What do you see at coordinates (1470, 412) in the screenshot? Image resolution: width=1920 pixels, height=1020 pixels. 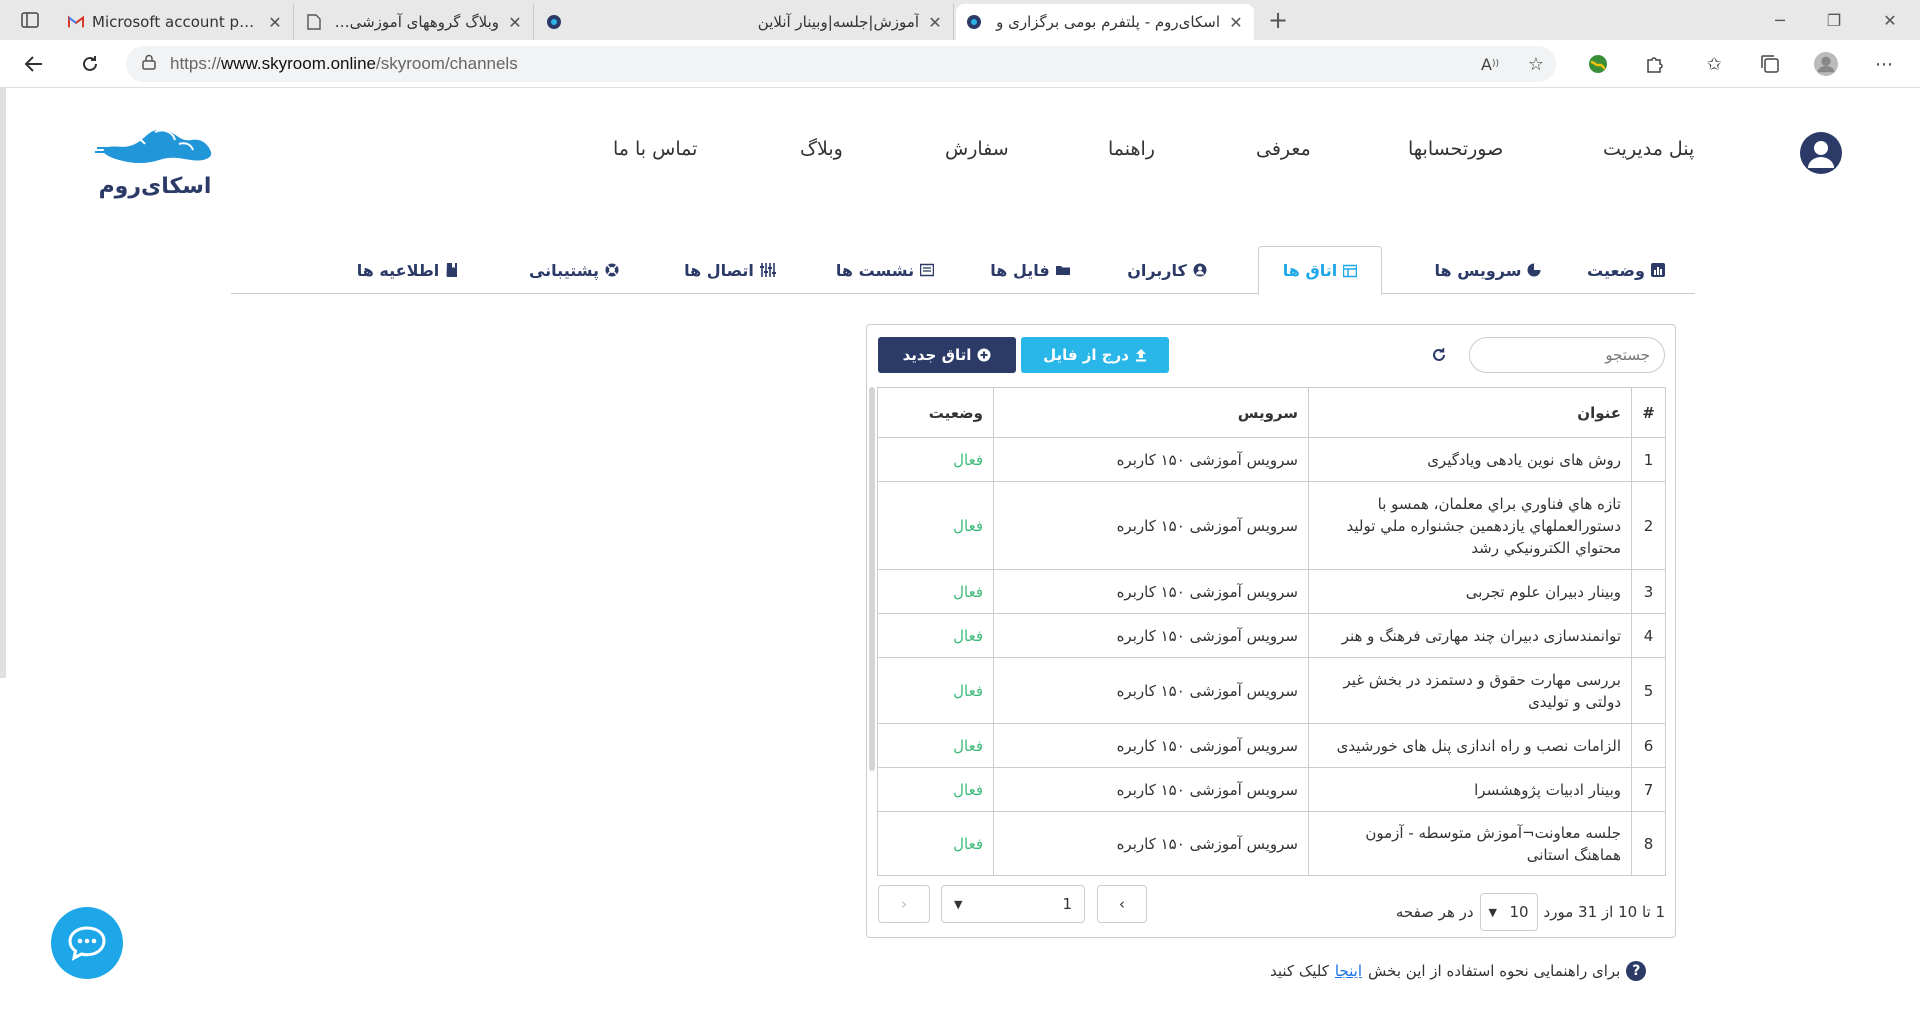 I see `col-header-title: عنوان` at bounding box center [1470, 412].